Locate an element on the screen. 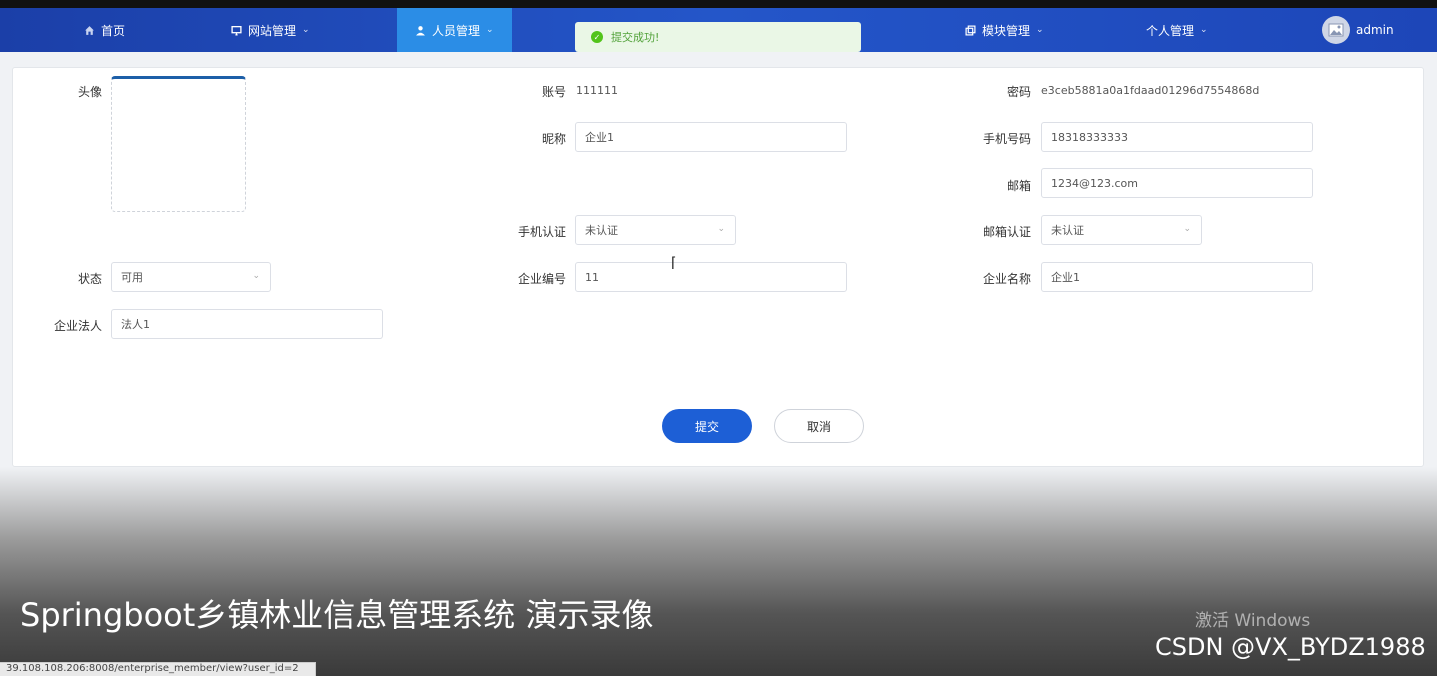 The height and width of the screenshot is (676, 1437). windows-activation-text: 激活 Windows is located at coordinates (1253, 621).